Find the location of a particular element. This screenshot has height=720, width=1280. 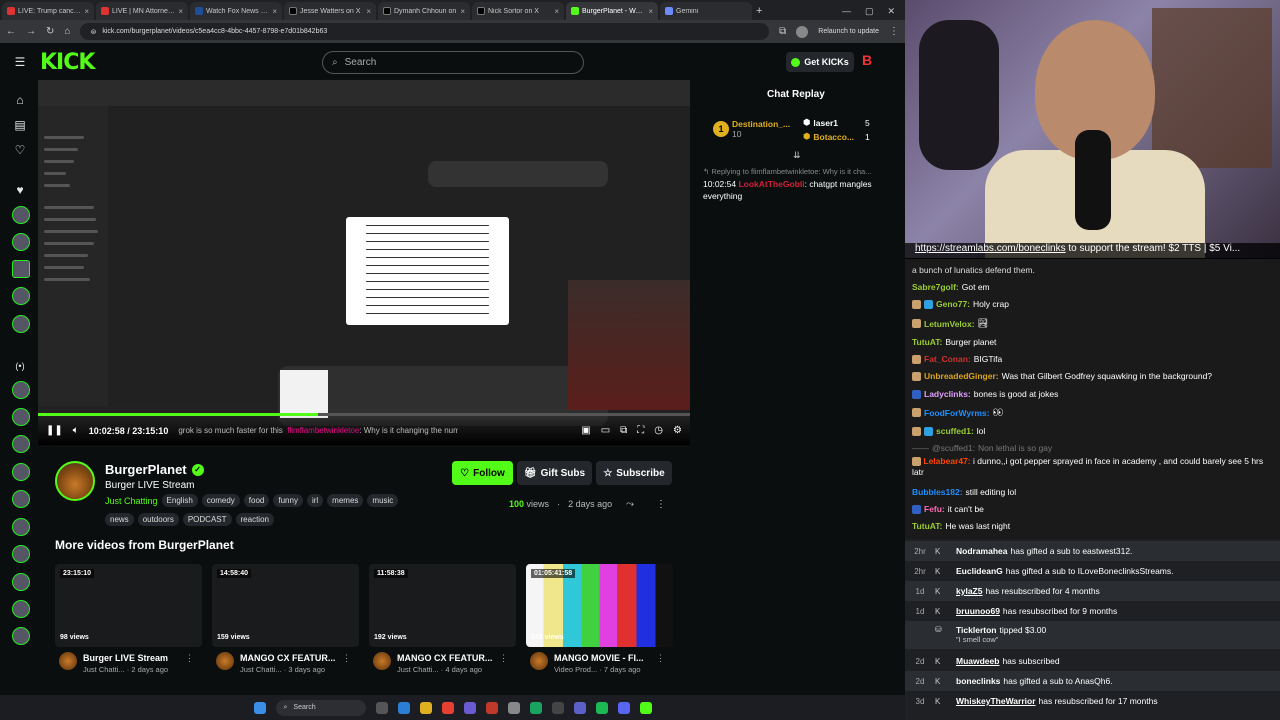

tag: irl is located at coordinates (315, 500).